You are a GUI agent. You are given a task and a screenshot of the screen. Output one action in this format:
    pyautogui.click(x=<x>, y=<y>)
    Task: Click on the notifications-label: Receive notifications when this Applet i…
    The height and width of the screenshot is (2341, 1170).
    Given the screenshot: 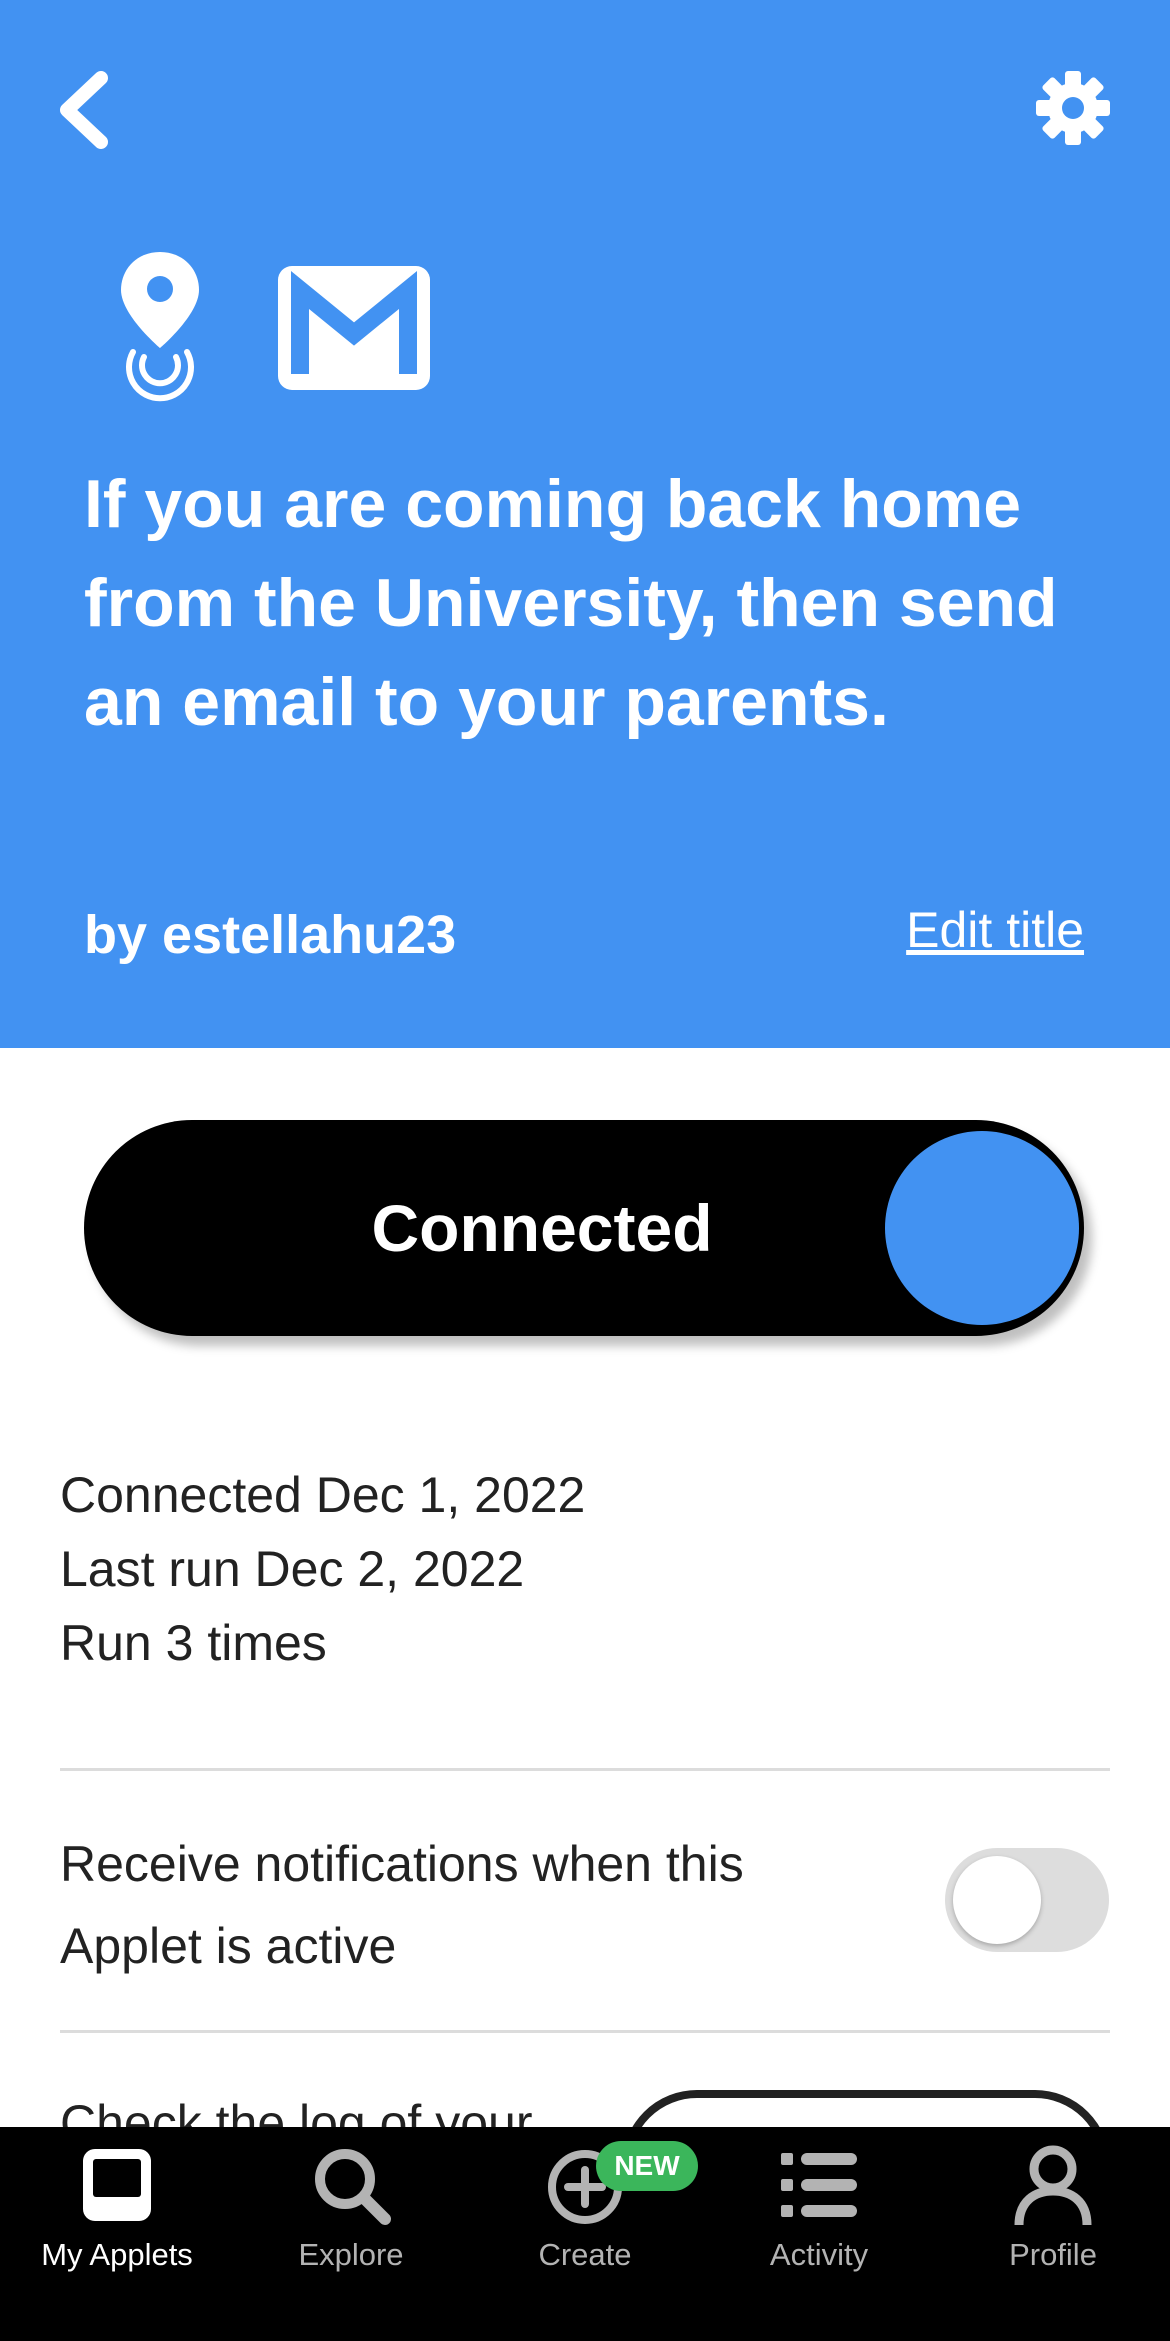 What is the action you would take?
    pyautogui.click(x=402, y=1905)
    